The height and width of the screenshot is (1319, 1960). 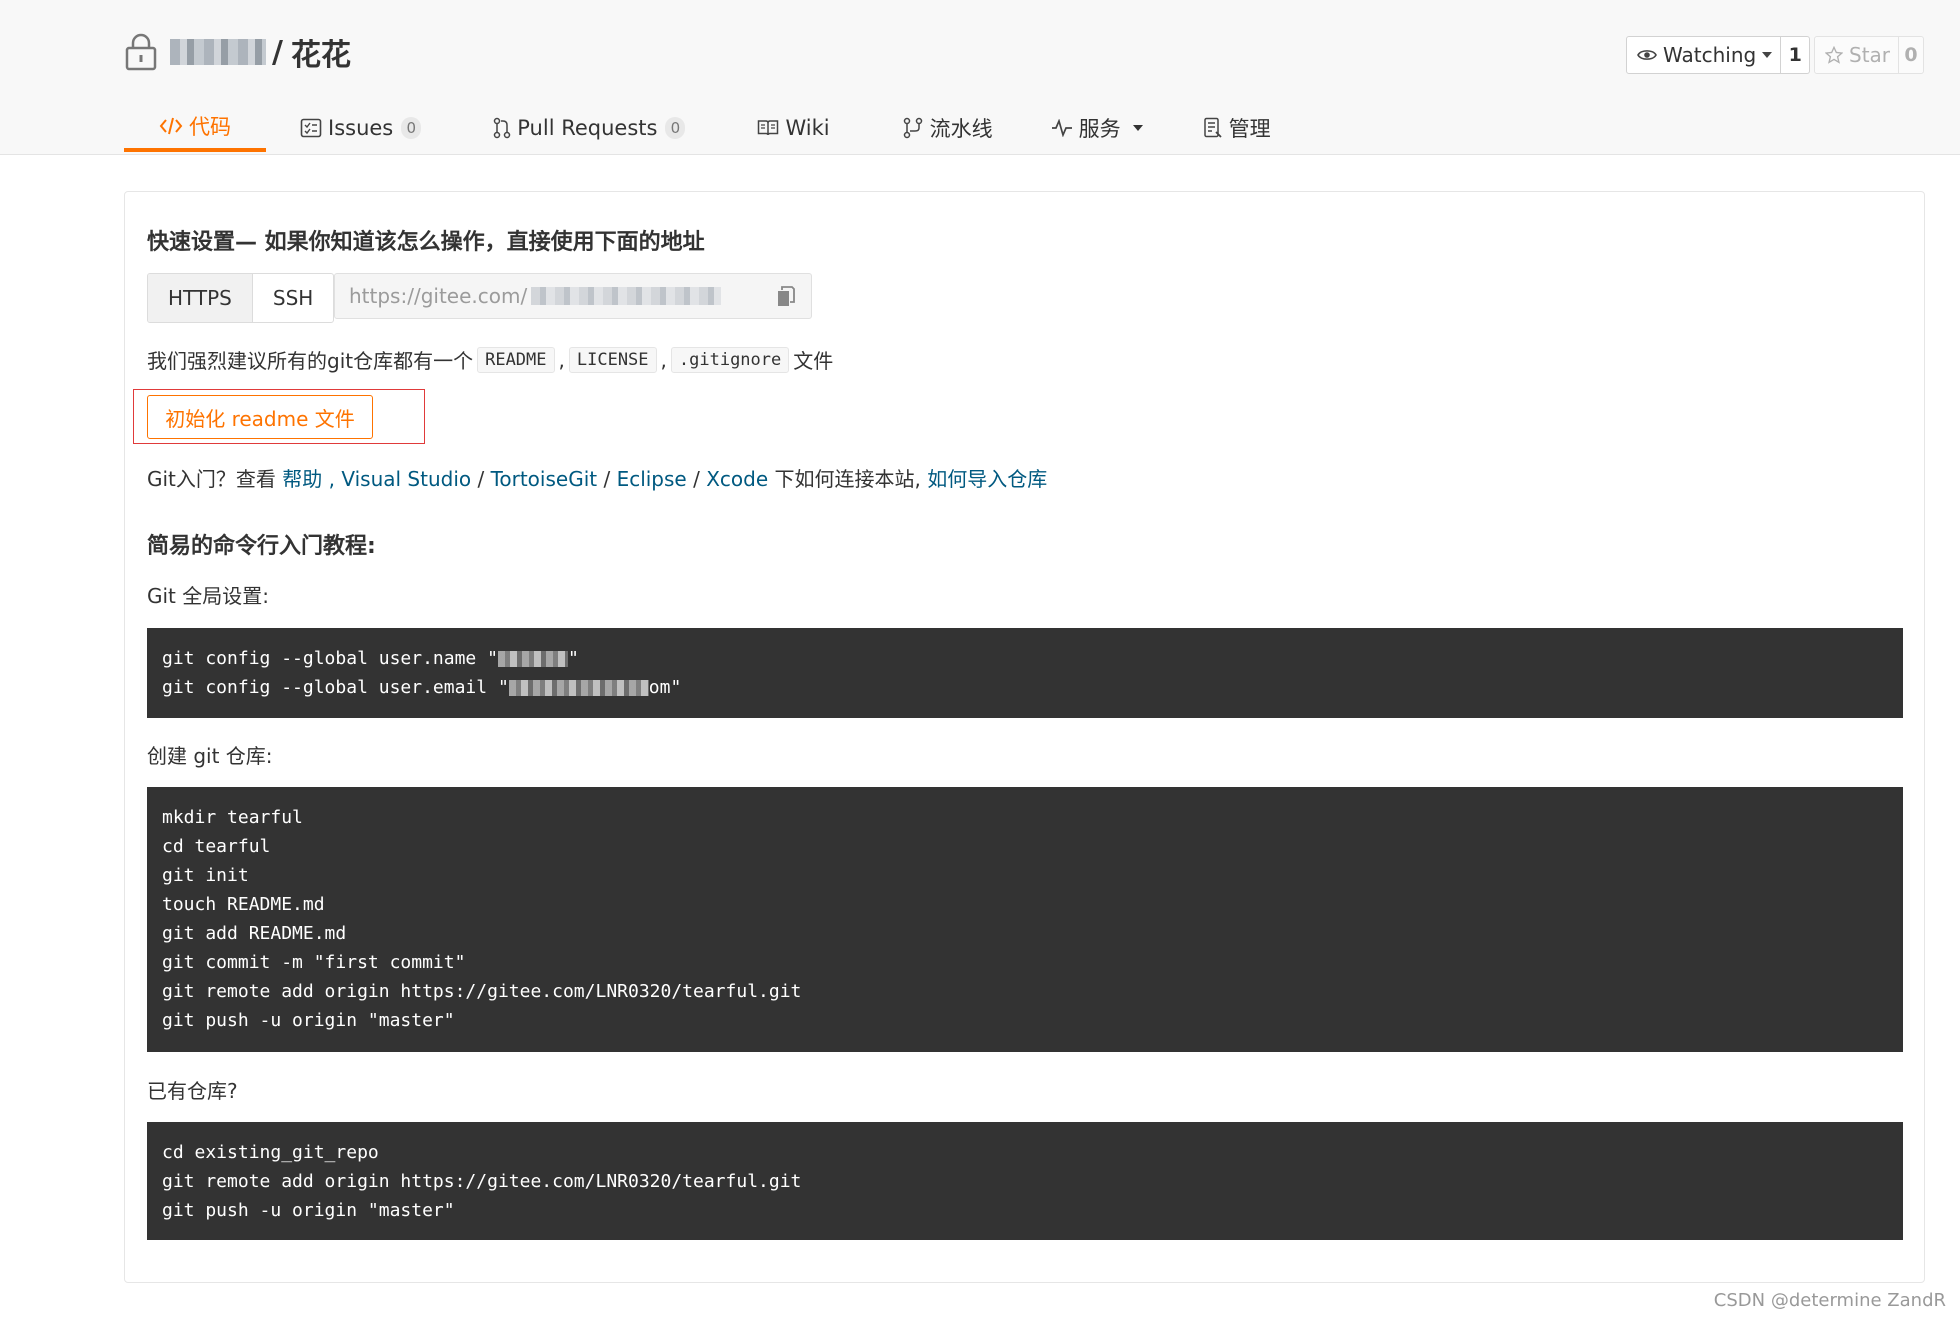 I want to click on xcode-link: Xcode, so click(x=737, y=479).